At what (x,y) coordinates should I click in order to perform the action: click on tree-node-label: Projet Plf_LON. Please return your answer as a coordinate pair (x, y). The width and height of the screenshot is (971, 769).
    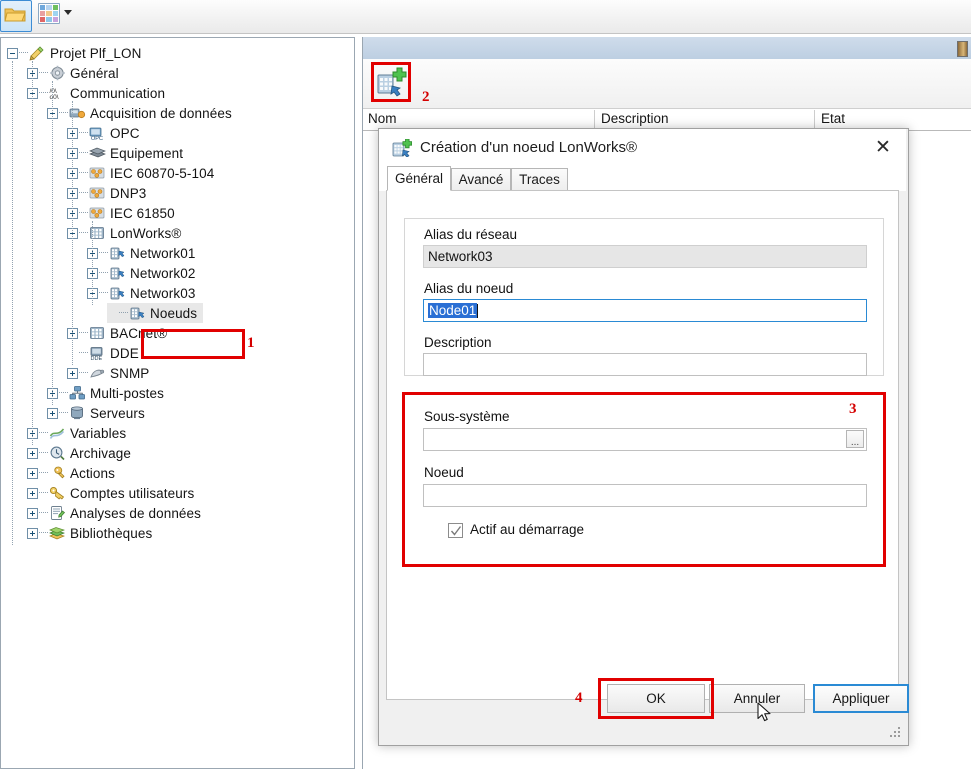
    Looking at the image, I should click on (96, 53).